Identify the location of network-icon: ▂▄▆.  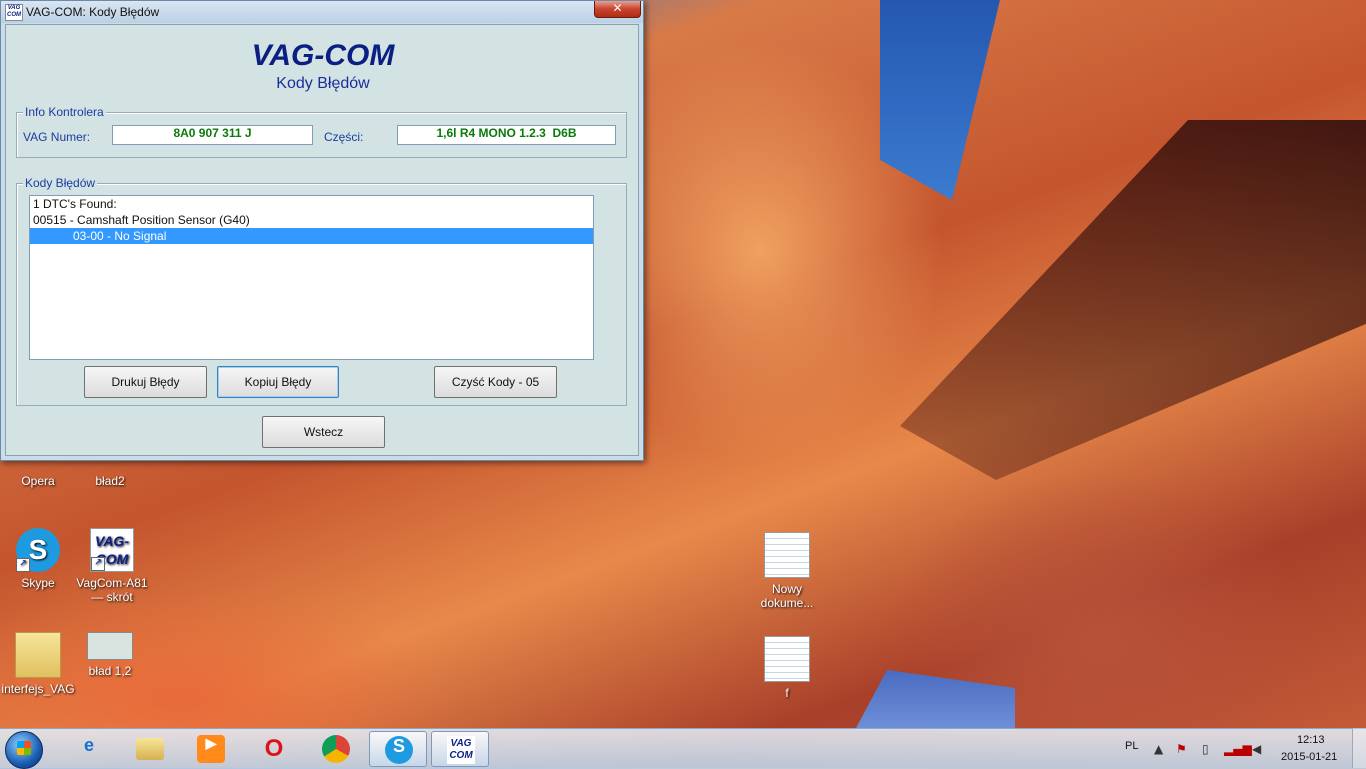
(1238, 749).